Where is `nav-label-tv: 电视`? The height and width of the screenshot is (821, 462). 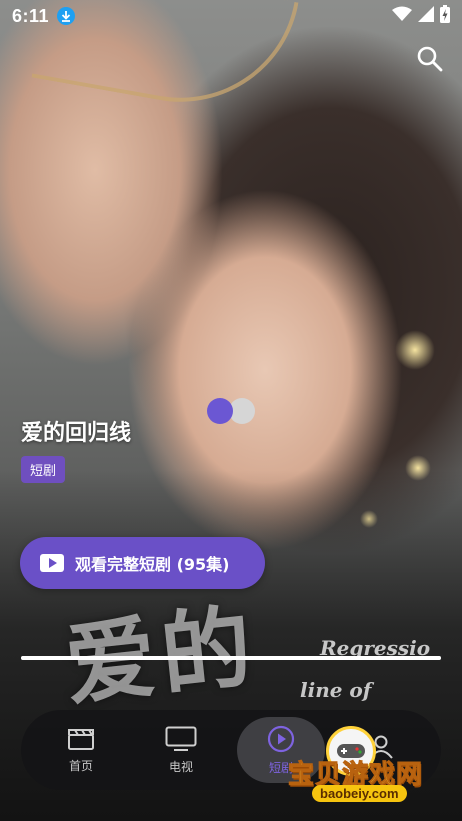
nav-label-tv: 电视 is located at coordinates (180, 766).